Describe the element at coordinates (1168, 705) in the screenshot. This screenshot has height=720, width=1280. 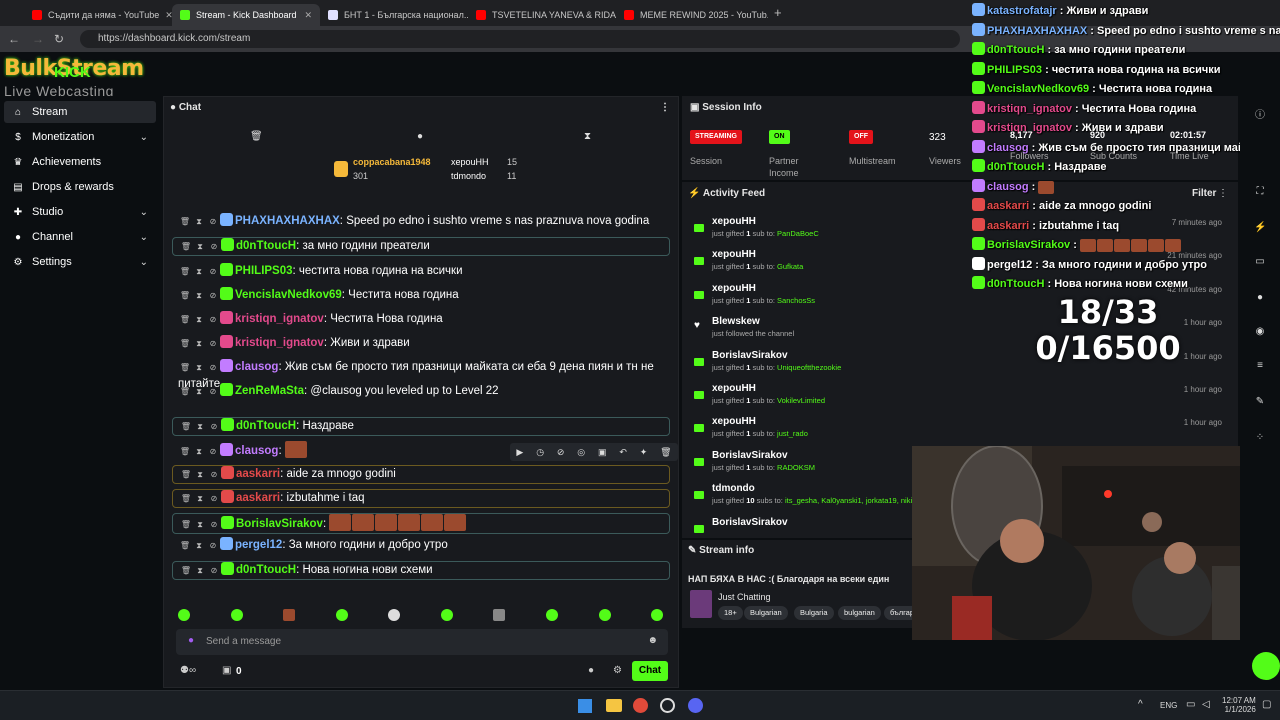
I see `language-indicator: ENG` at that location.